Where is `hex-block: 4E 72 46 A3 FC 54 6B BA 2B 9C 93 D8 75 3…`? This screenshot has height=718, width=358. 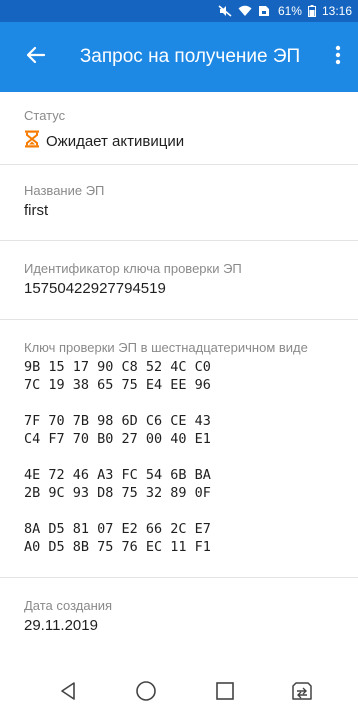 hex-block: 4E 72 46 A3 FC 54 6B BA 2B 9C 93 D8 75 3… is located at coordinates (185, 484).